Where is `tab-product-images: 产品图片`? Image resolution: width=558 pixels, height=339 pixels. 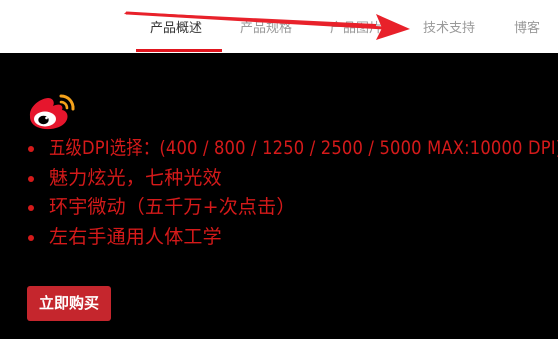
tab-product-images: 产品图片 is located at coordinates (356, 26).